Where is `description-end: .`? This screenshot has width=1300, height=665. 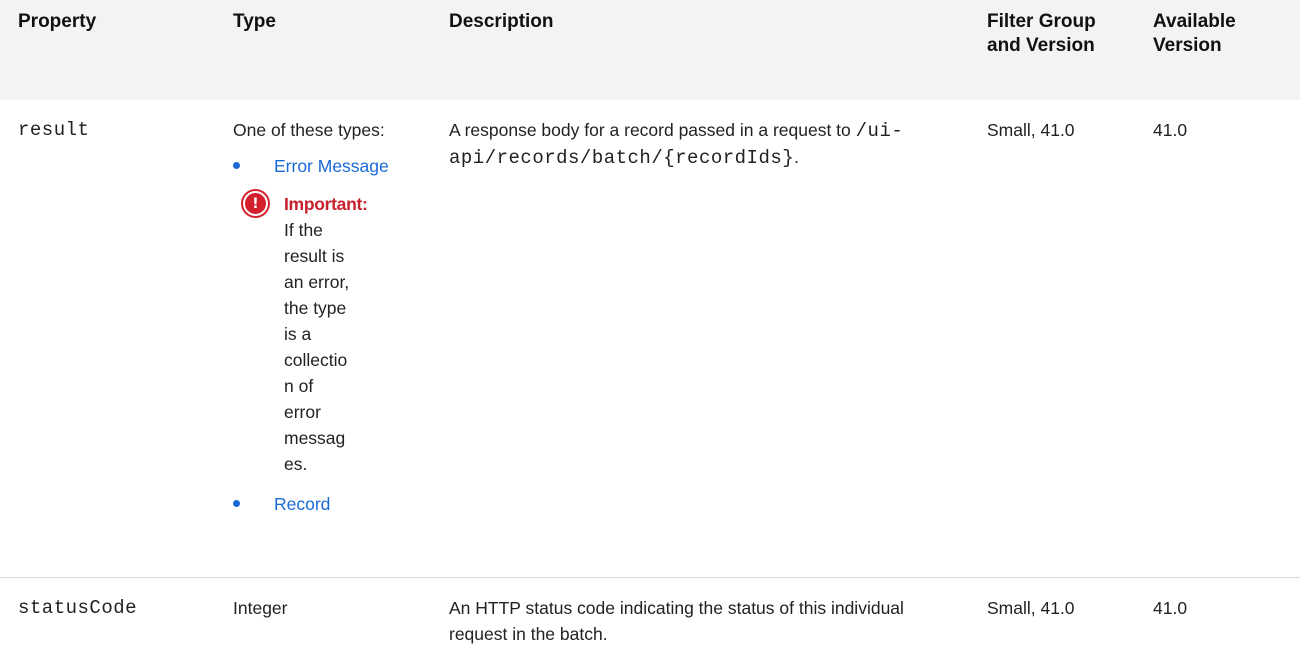 description-end: . is located at coordinates (797, 157).